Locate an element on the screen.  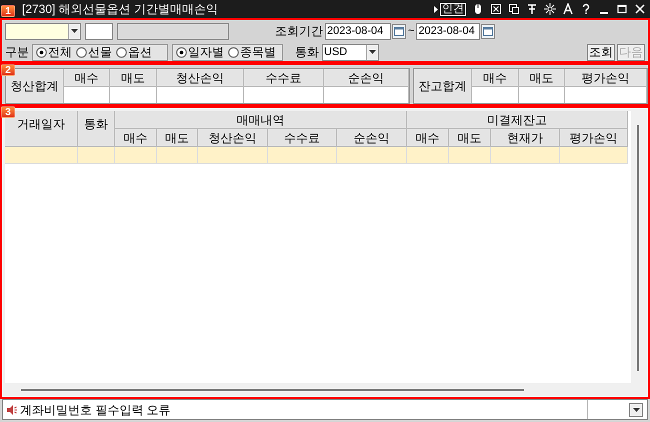
font-icon is located at coordinates (568, 9).